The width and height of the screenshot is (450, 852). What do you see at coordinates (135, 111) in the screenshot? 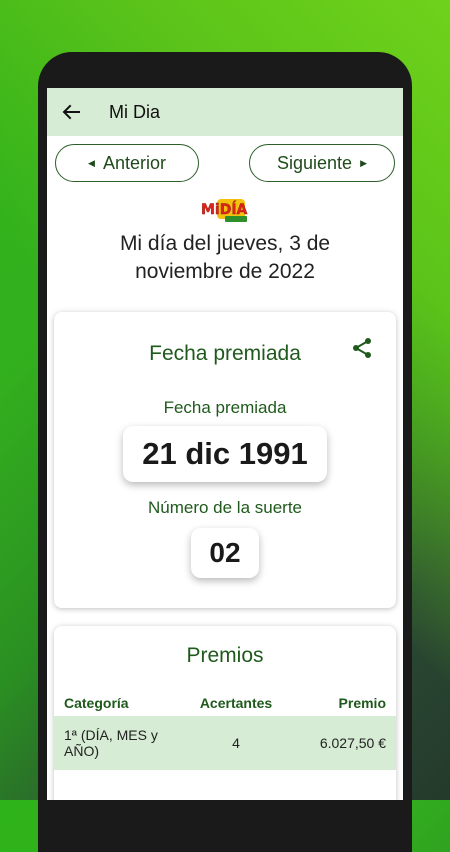
I see `page-title: Mi Dia` at bounding box center [135, 111].